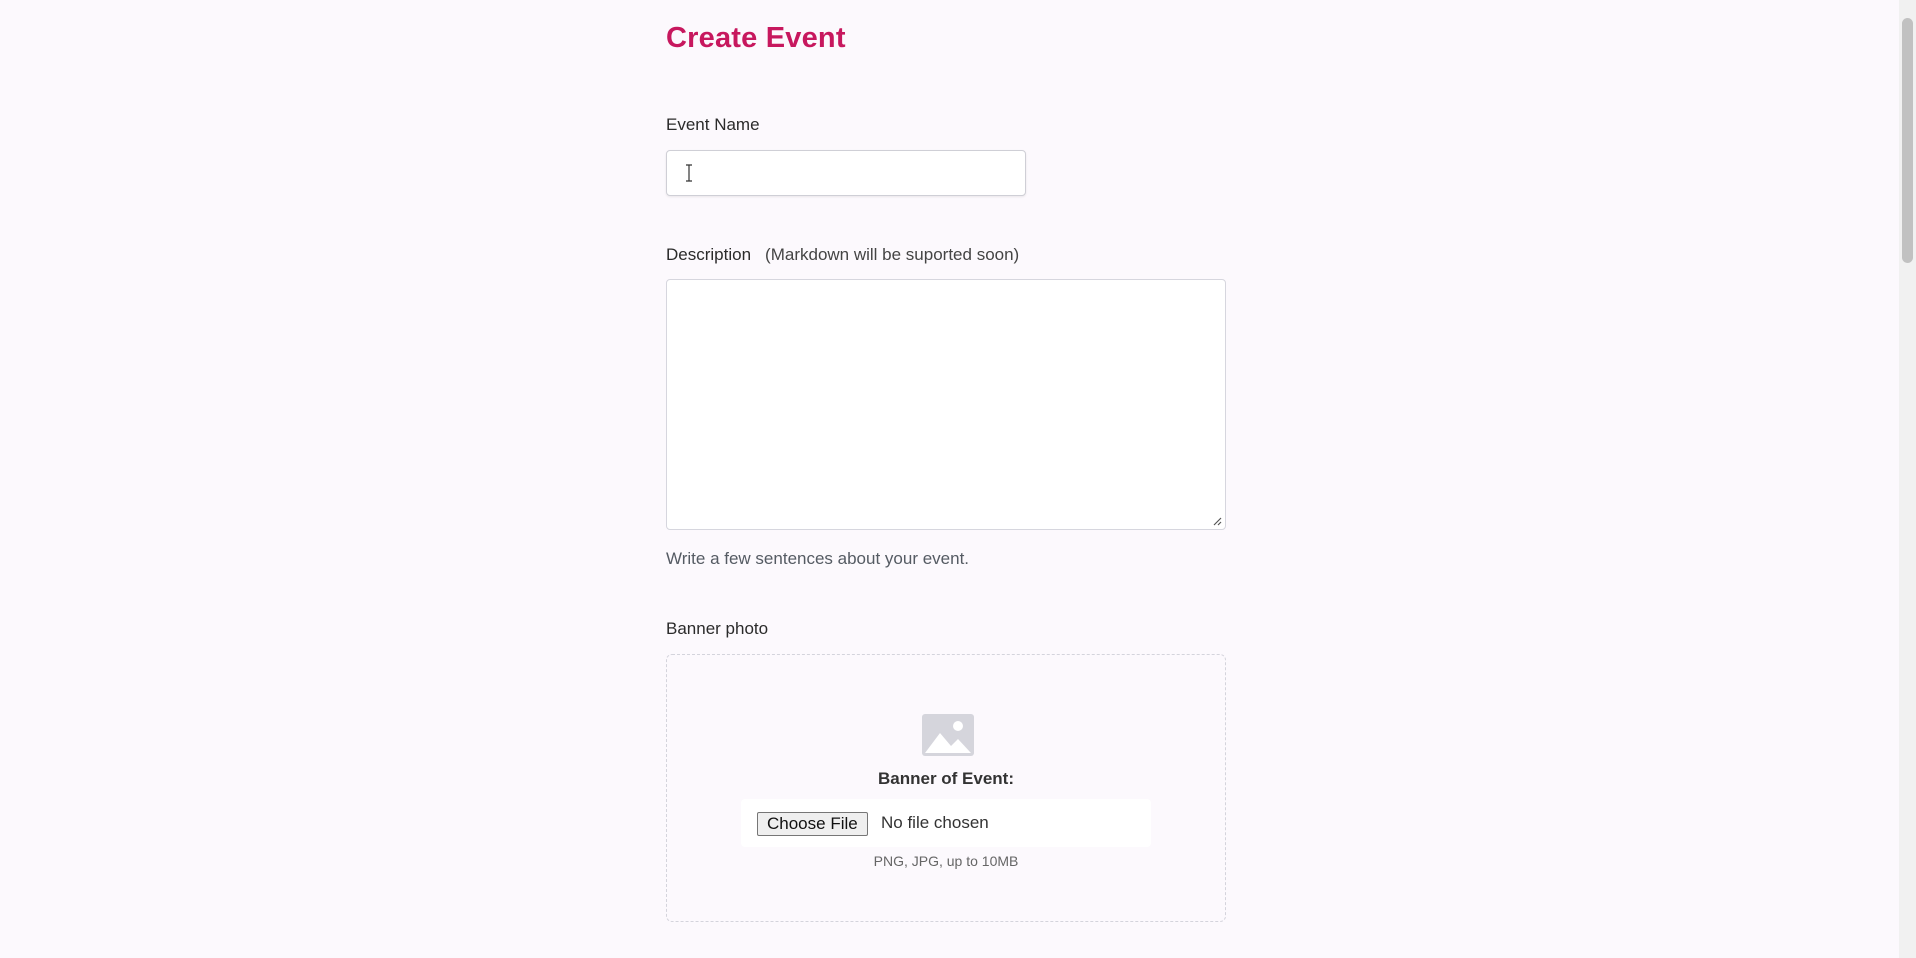  What do you see at coordinates (709, 254) in the screenshot?
I see `description-label-text: Description` at bounding box center [709, 254].